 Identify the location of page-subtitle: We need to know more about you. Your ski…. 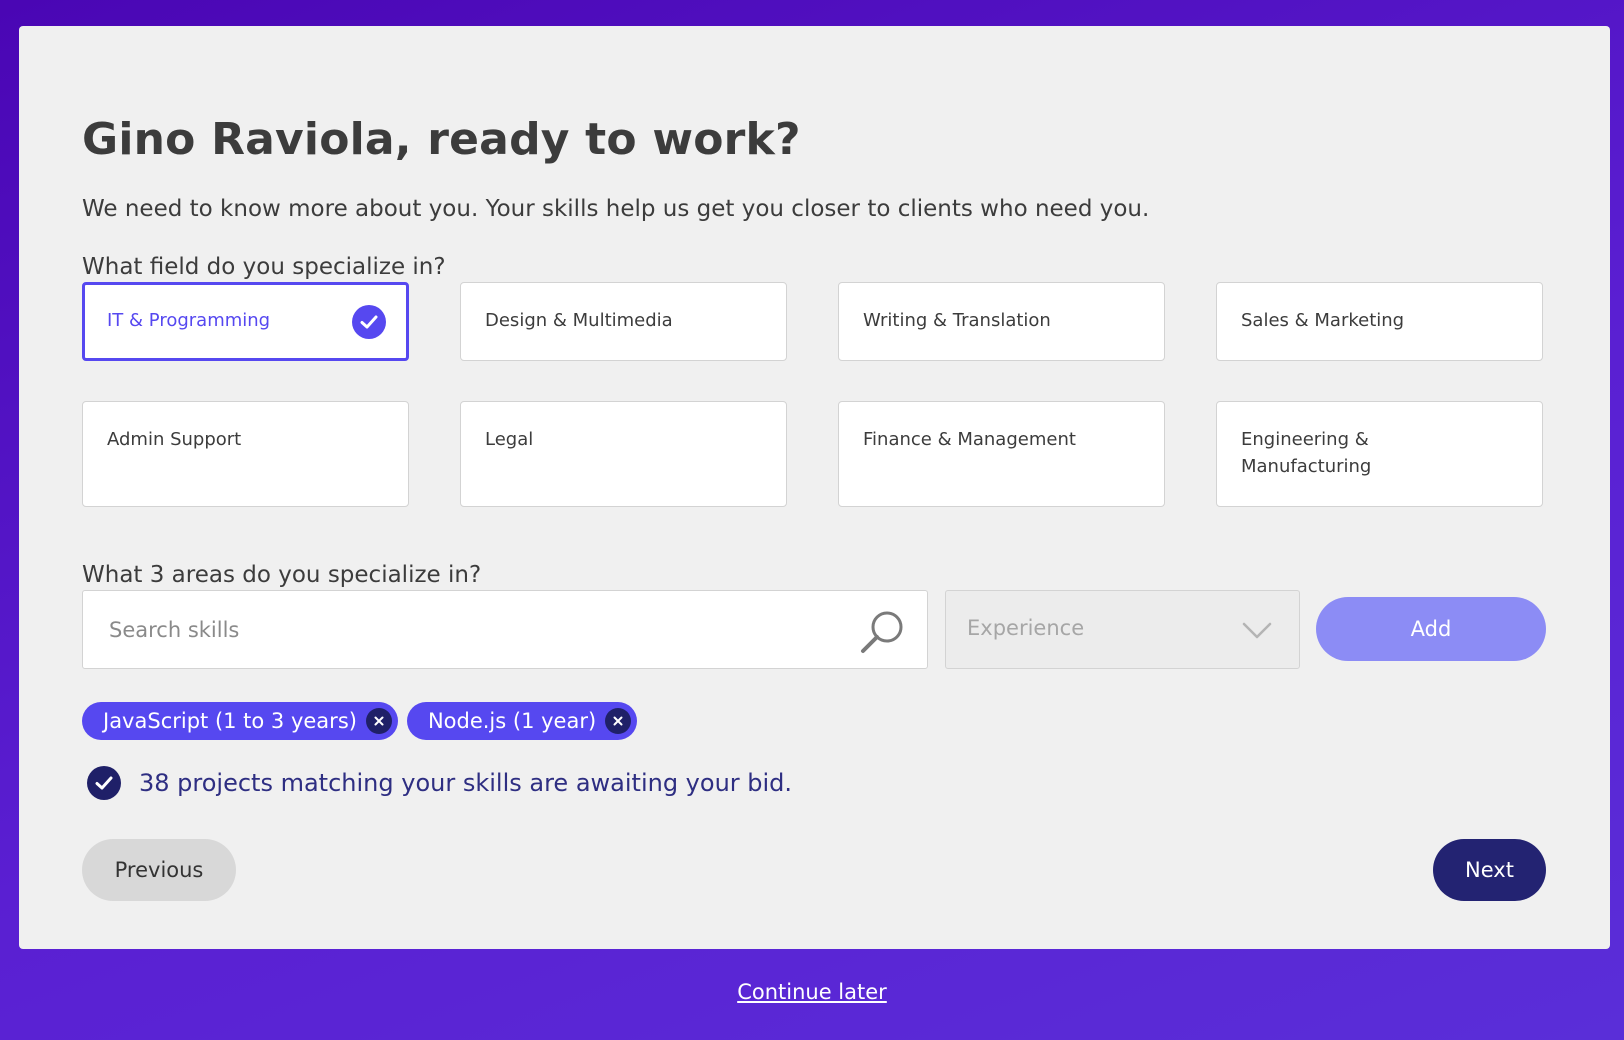
(616, 209).